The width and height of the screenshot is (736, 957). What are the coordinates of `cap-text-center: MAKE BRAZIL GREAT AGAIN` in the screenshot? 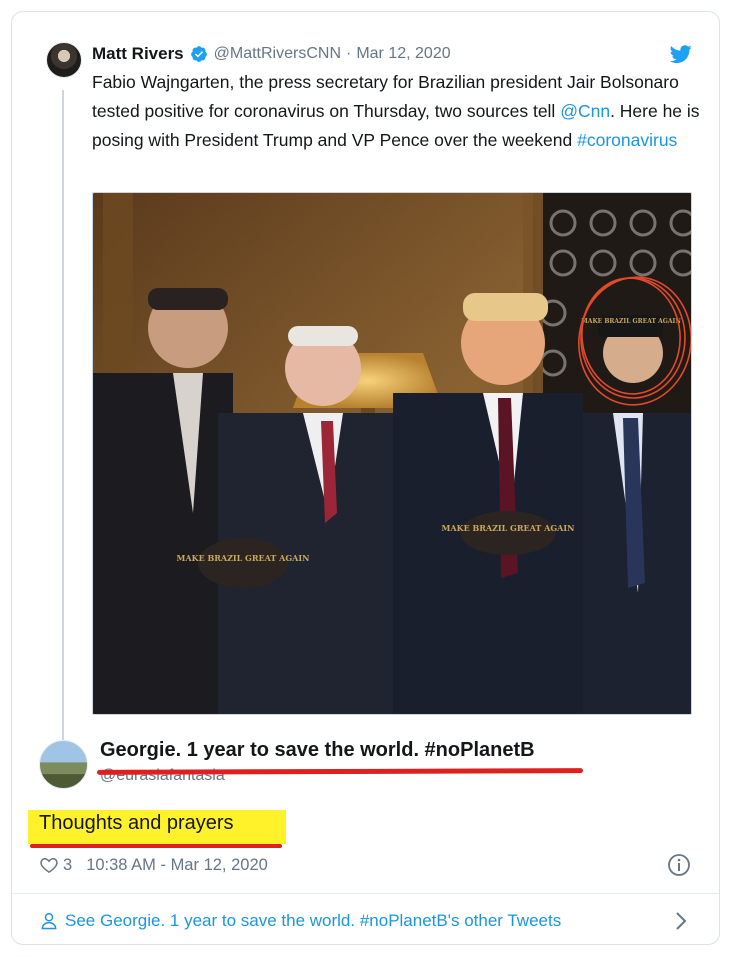 It's located at (508, 528).